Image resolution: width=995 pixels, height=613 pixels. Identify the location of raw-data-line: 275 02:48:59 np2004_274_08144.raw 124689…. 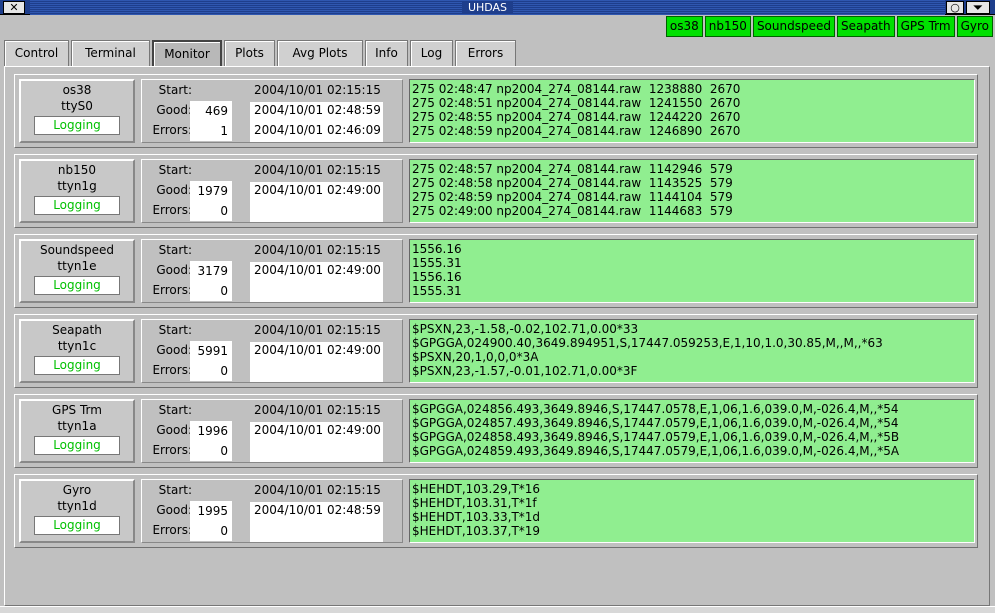
(576, 131).